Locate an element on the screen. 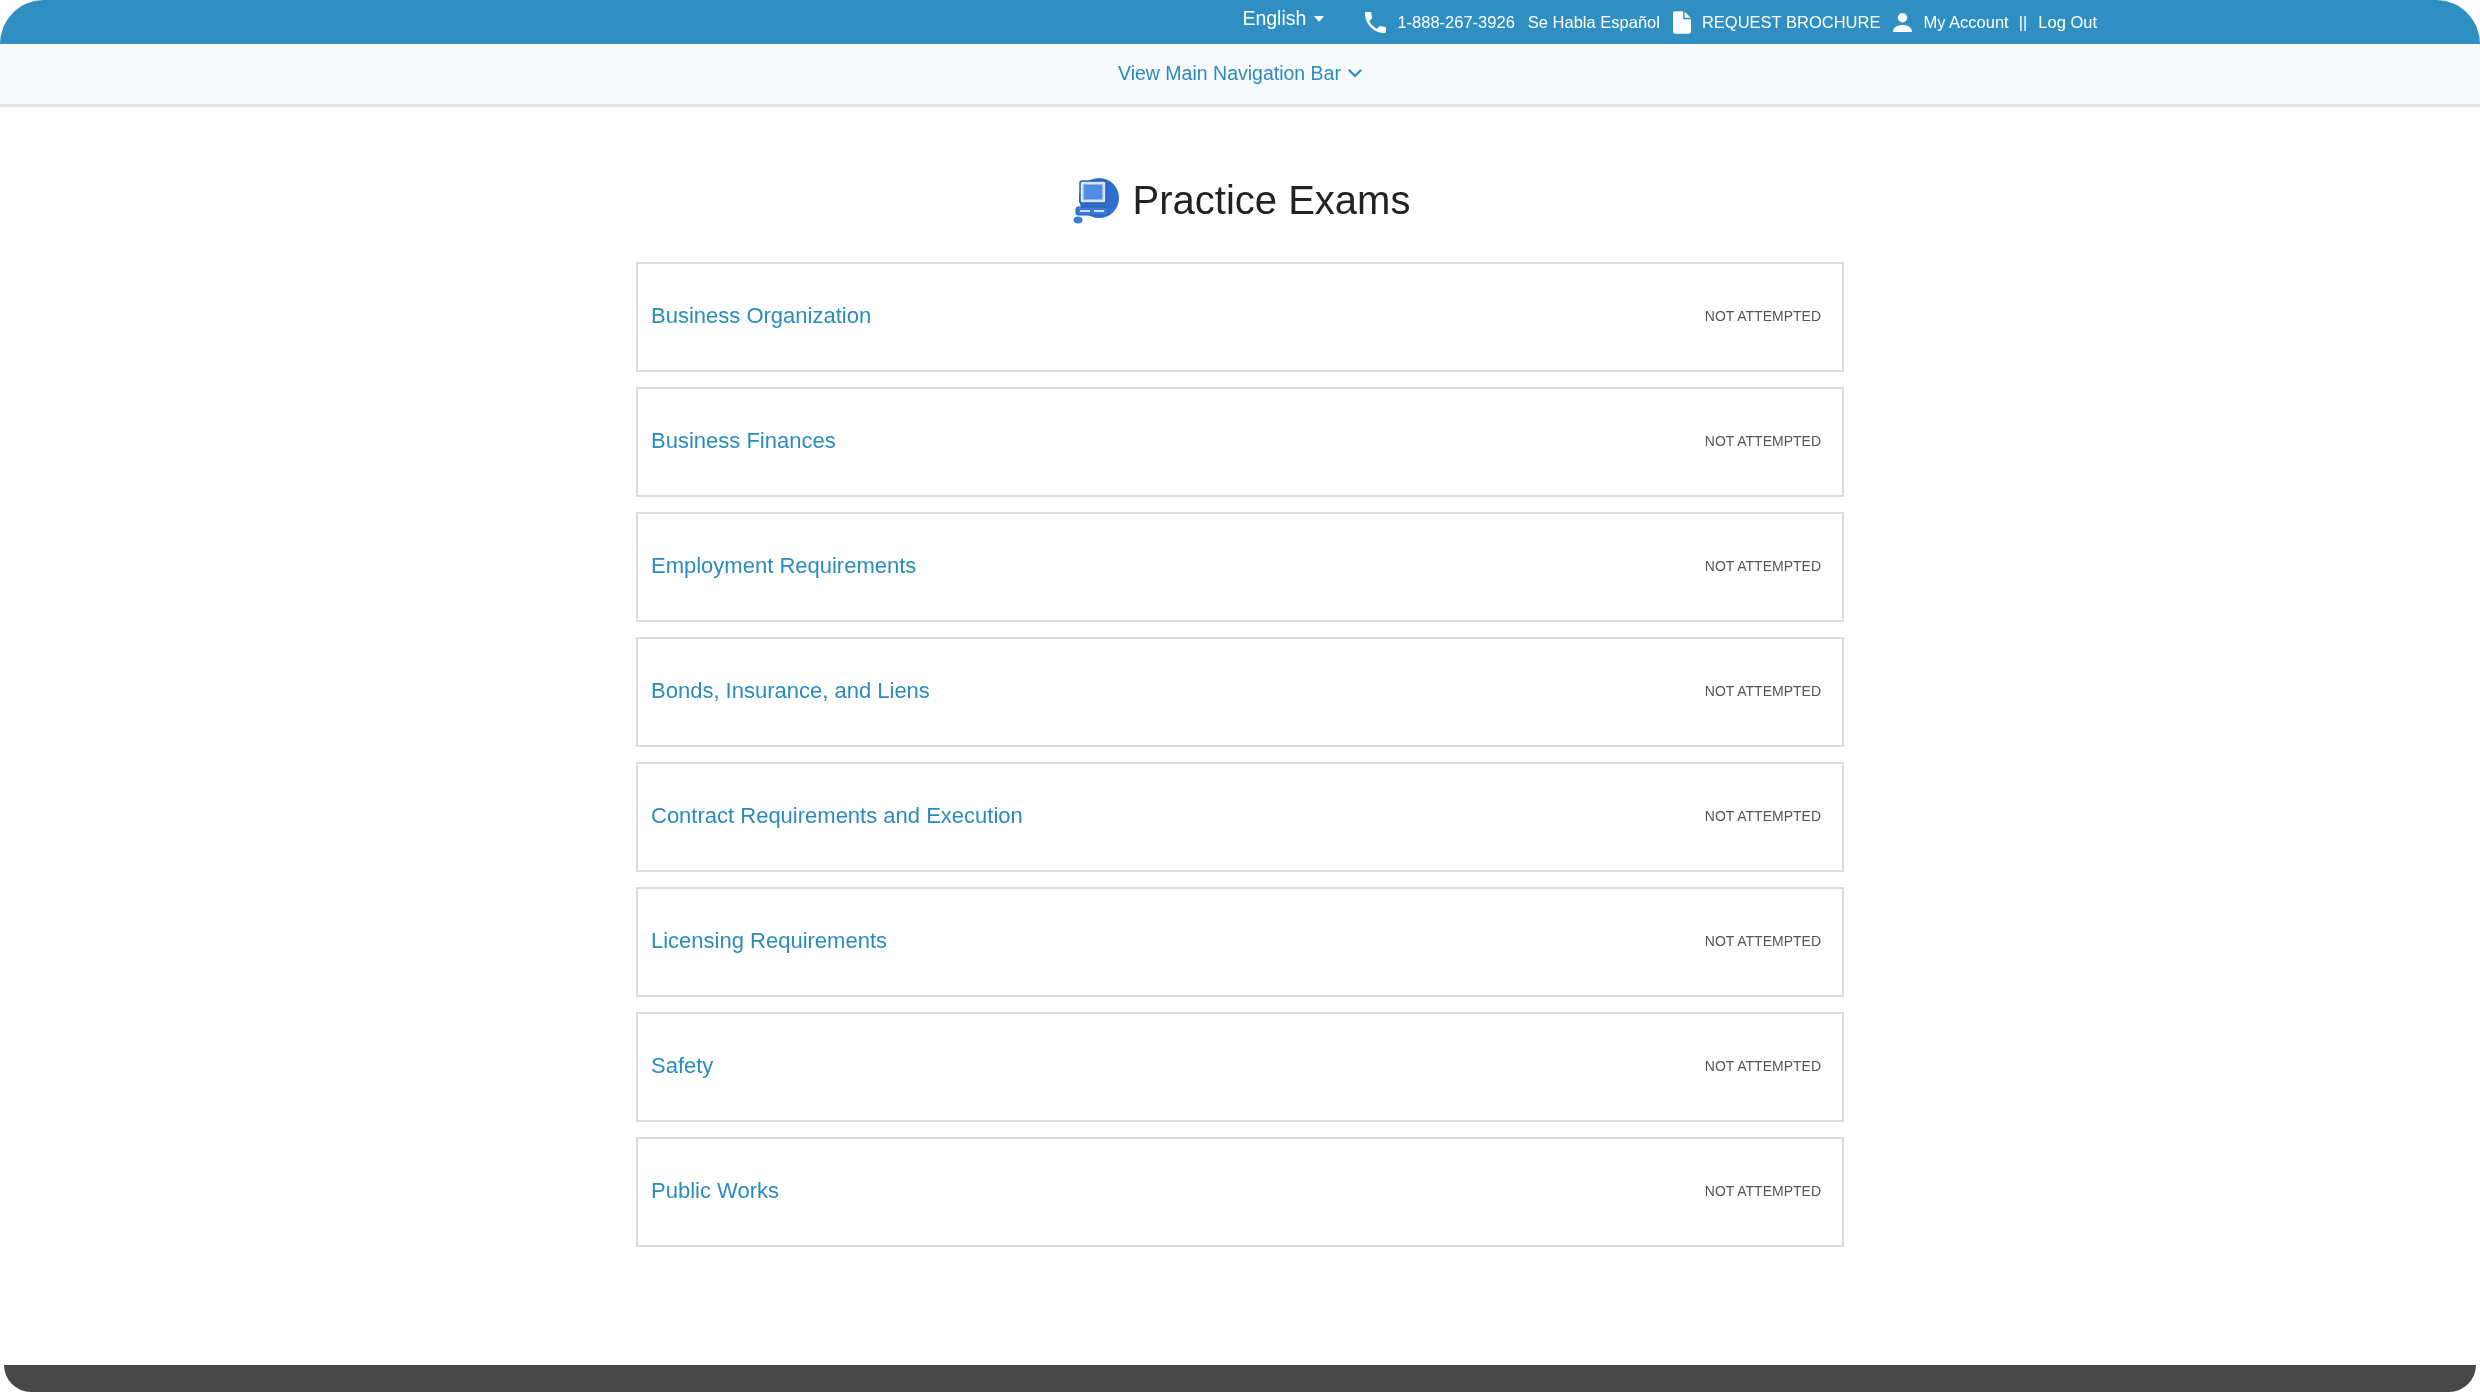 The image size is (2480, 1392). phone-link: 1-888-267-3926 is located at coordinates (1440, 22).